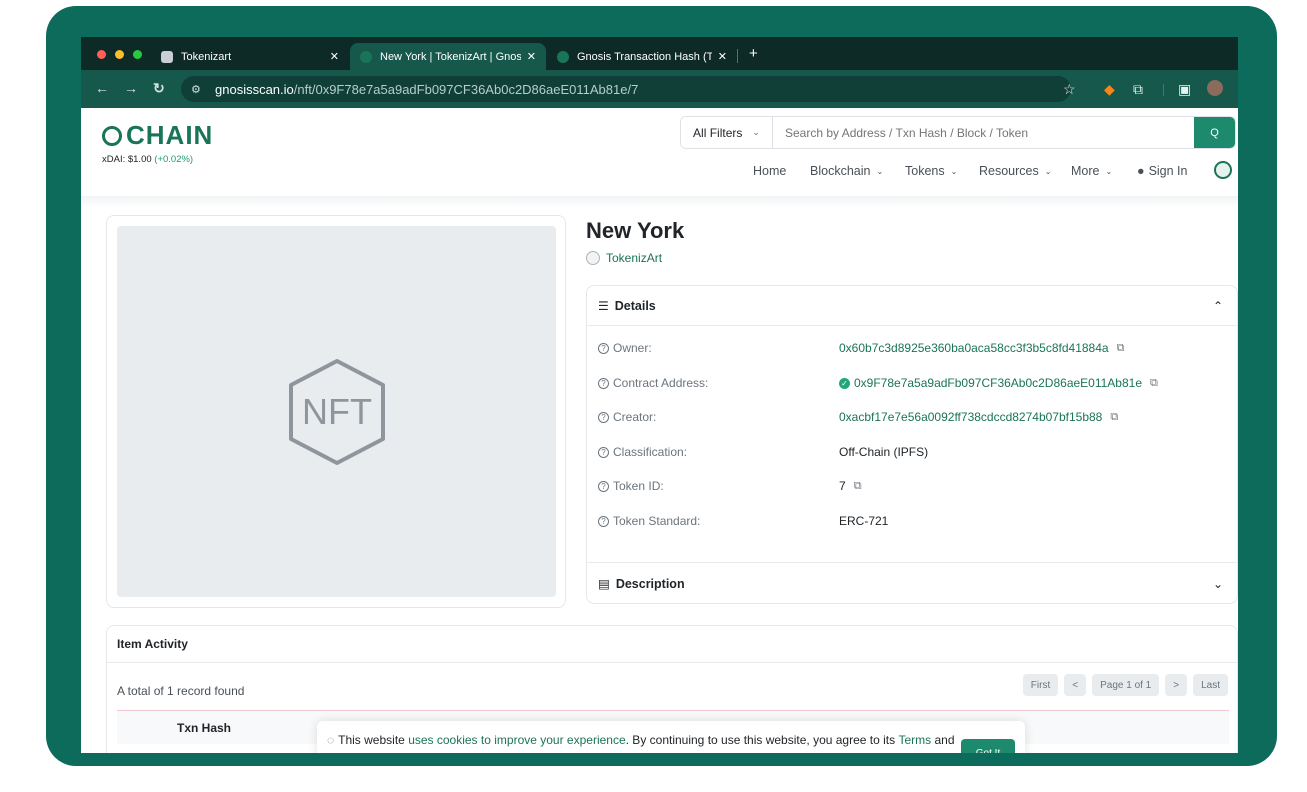  Describe the element at coordinates (1218, 306) in the screenshot. I see `chevron-up-icon: ⌃` at that location.